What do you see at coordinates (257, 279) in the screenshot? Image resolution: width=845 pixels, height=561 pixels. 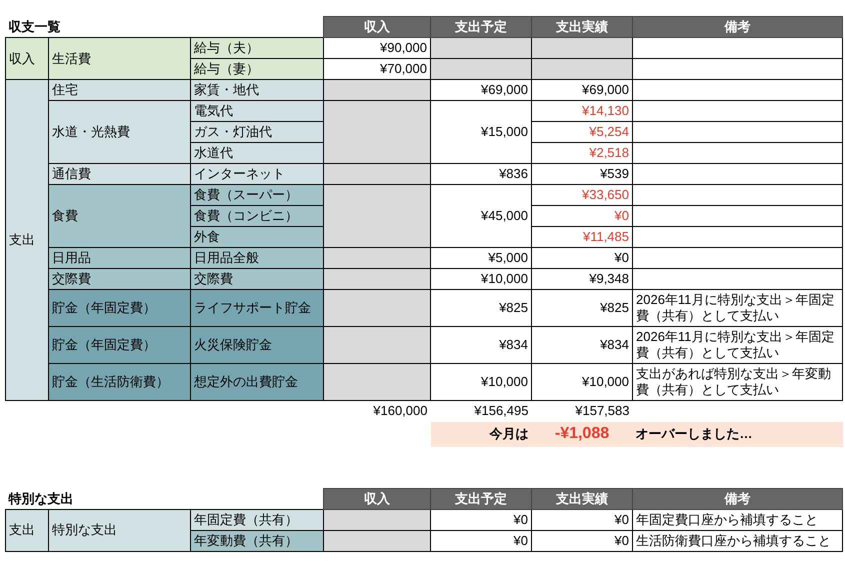 I see `item-label: 交際費` at bounding box center [257, 279].